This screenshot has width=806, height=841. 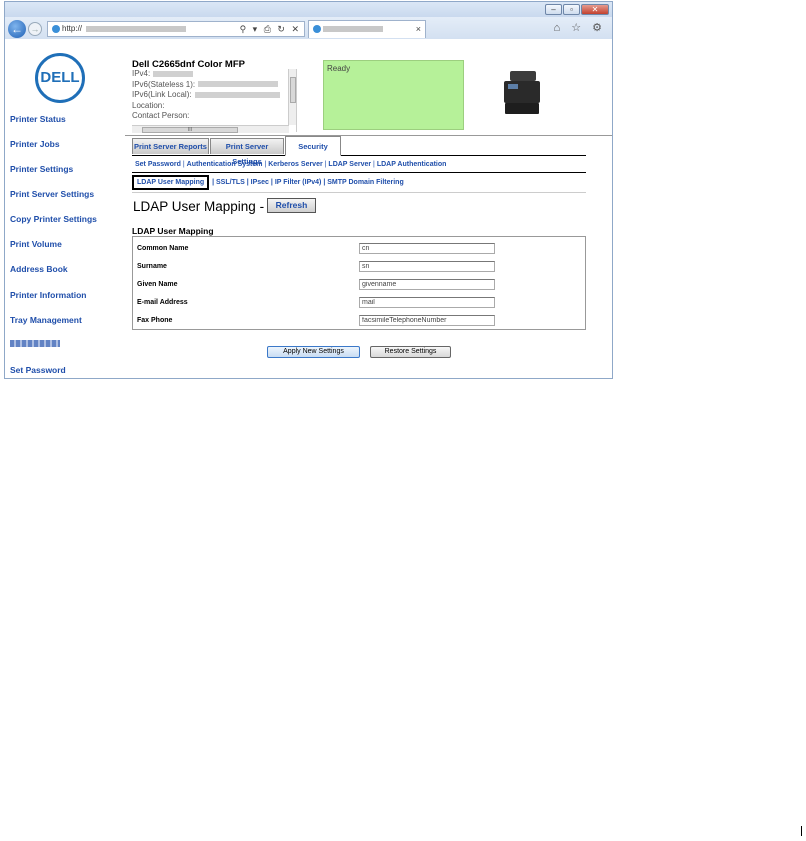 What do you see at coordinates (801, 831) in the screenshot?
I see `page-edge-mark` at bounding box center [801, 831].